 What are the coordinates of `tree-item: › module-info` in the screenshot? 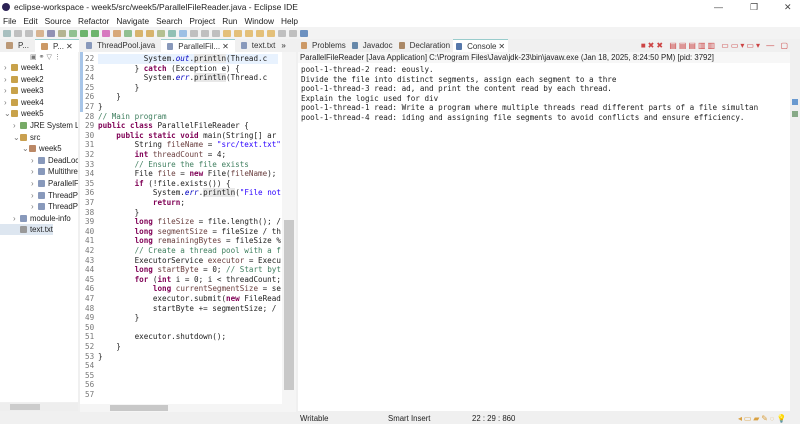 It's located at (35, 218).